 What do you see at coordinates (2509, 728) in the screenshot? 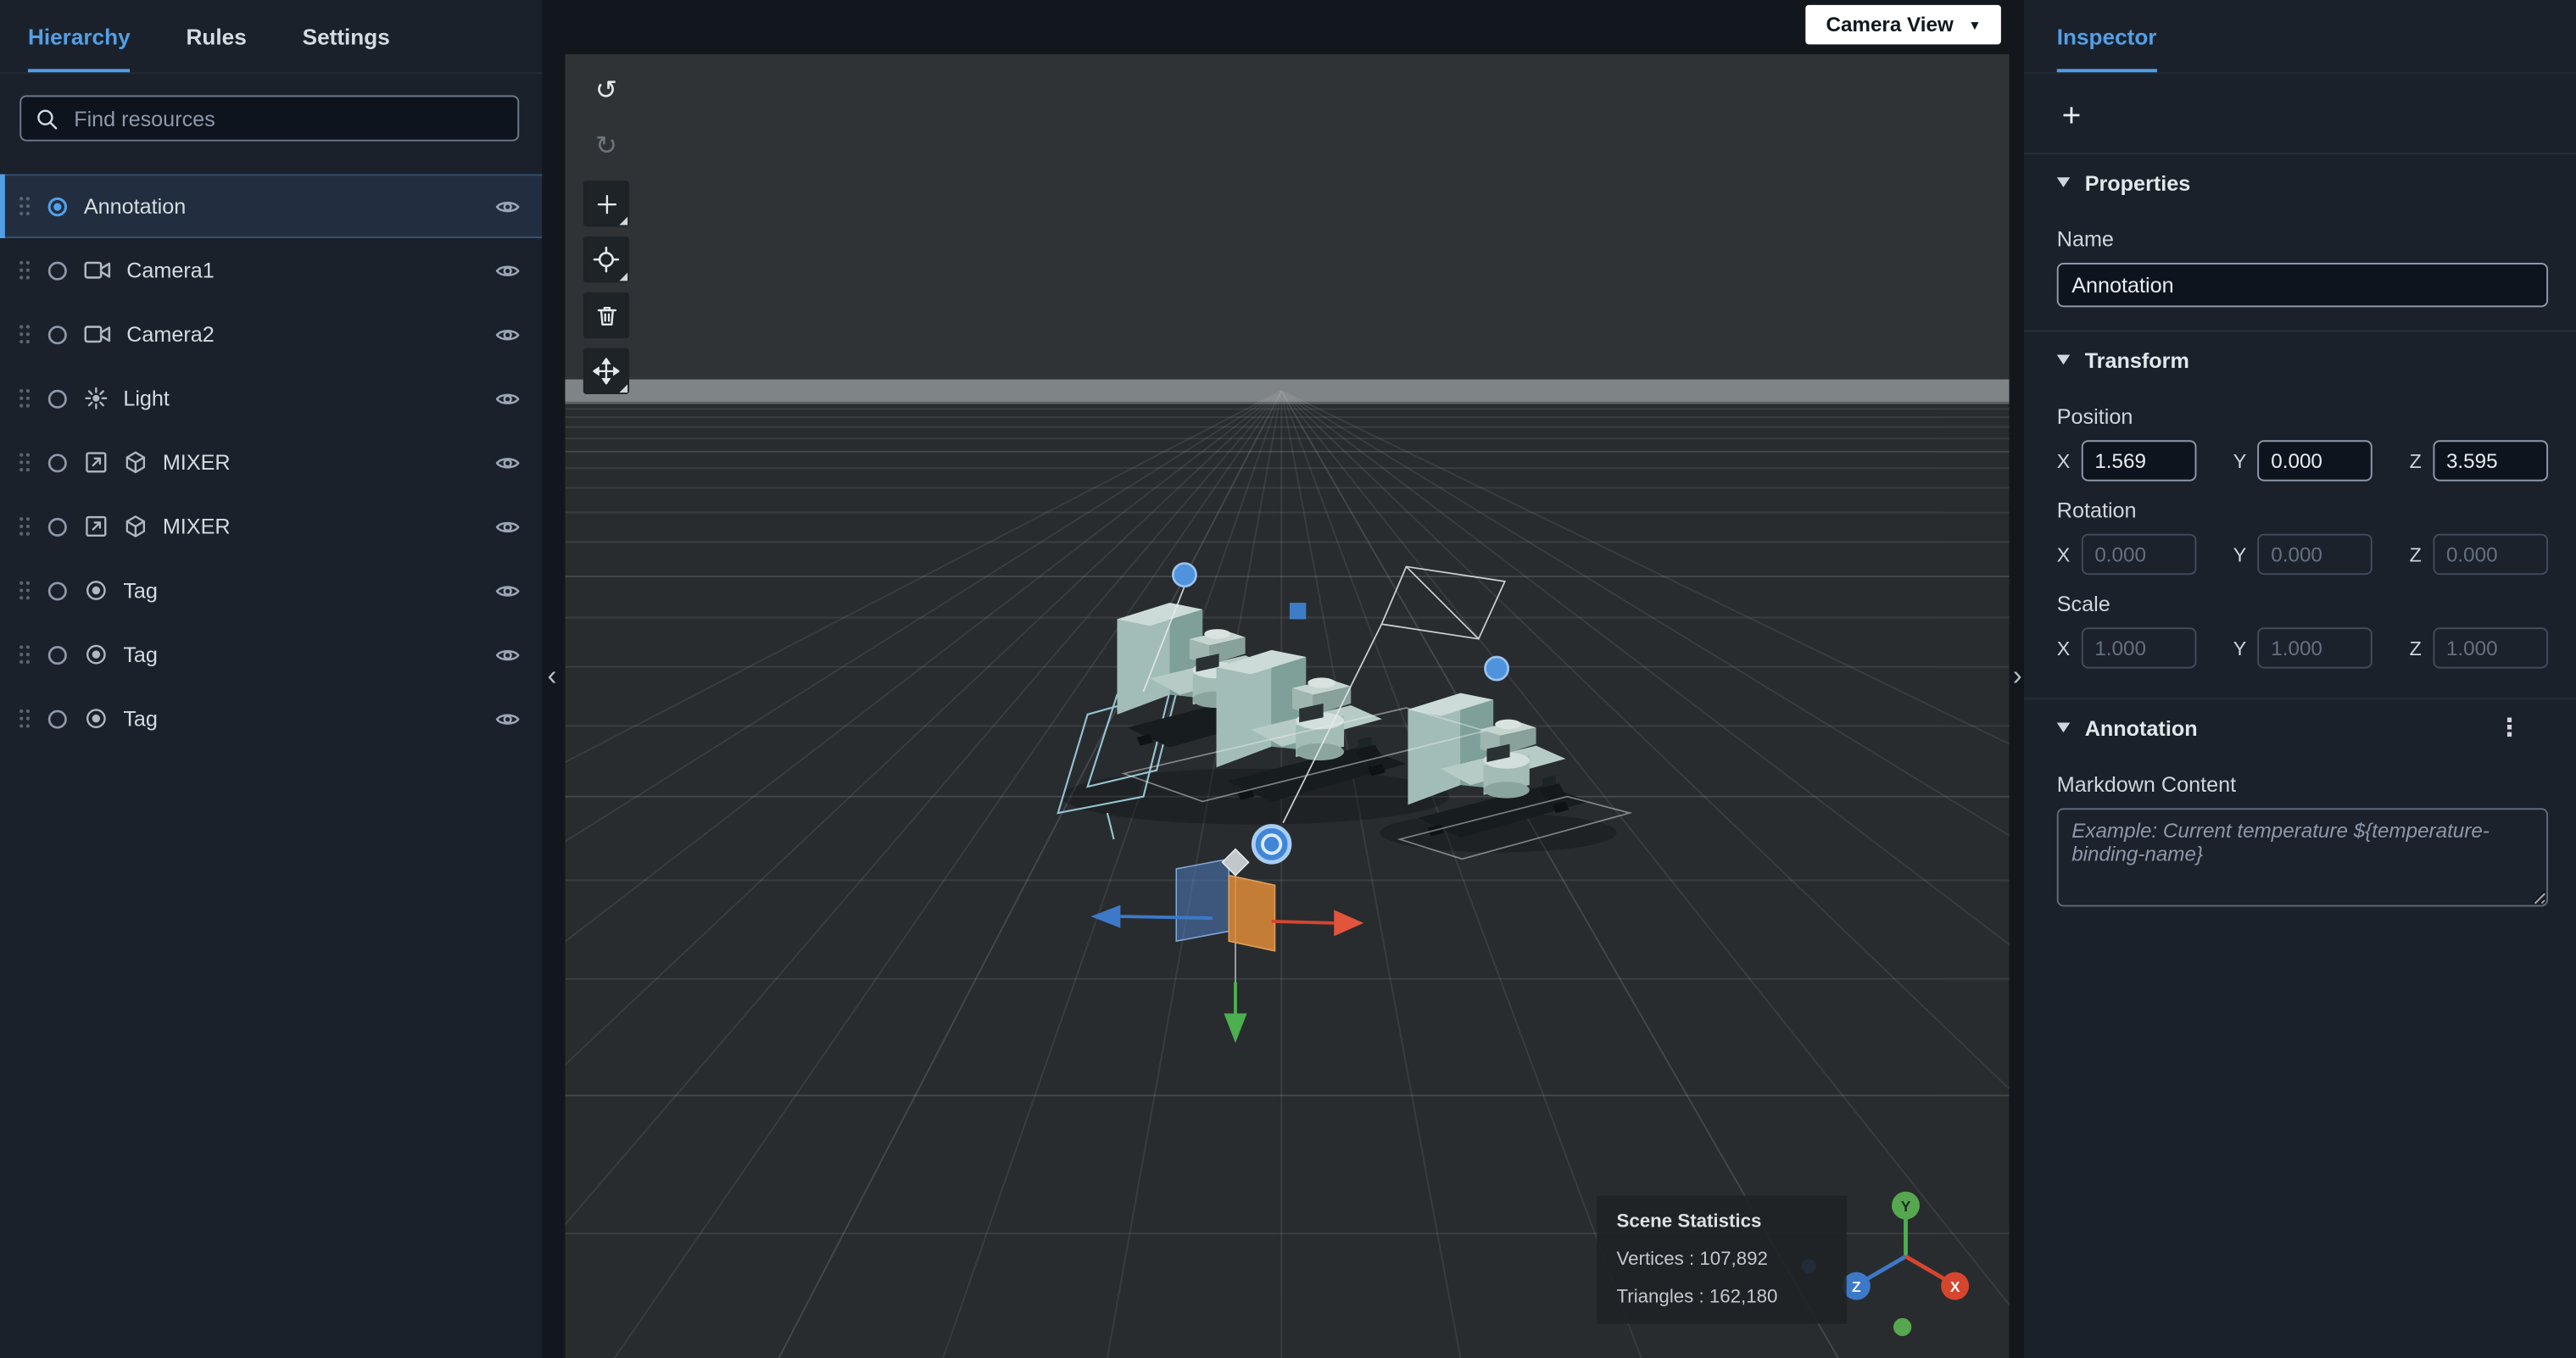
I see `kebab-menu-icon: ⋮` at bounding box center [2509, 728].